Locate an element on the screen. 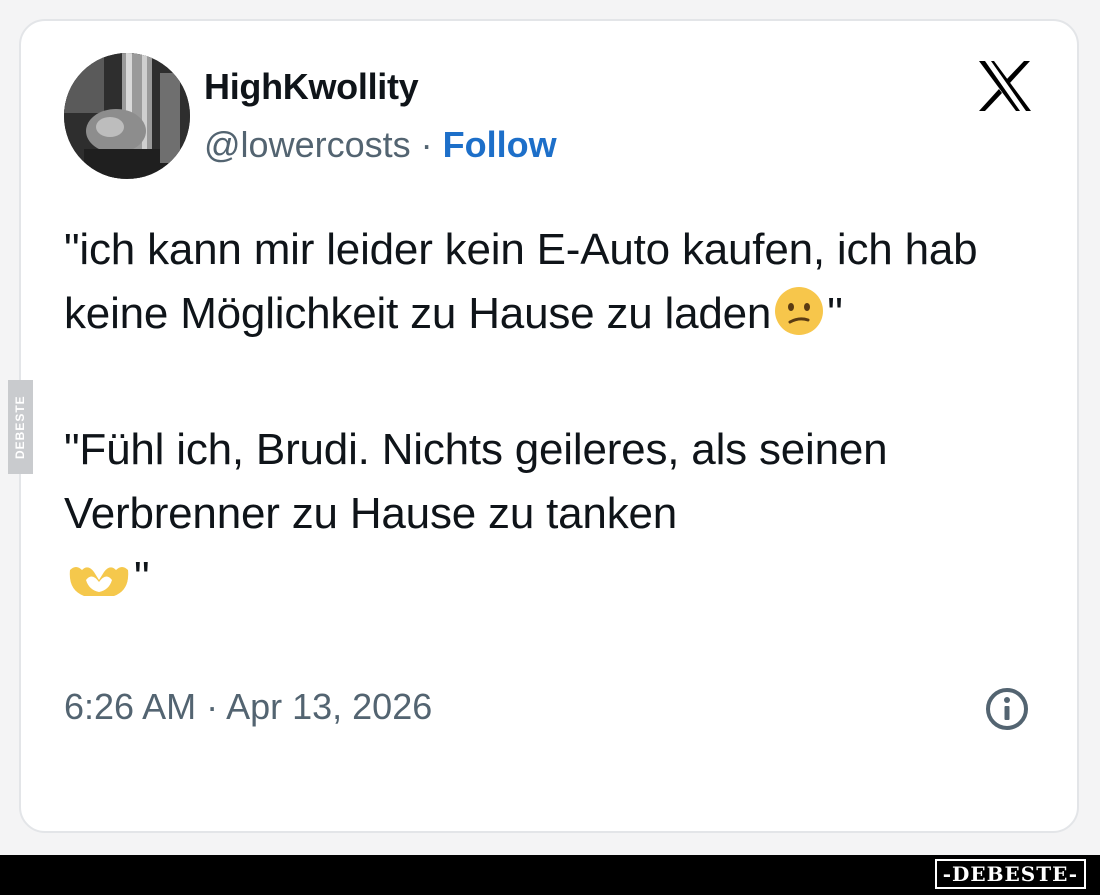 The height and width of the screenshot is (895, 1100). bottom-watermark-bar: -DEBESTE- is located at coordinates (550, 875).